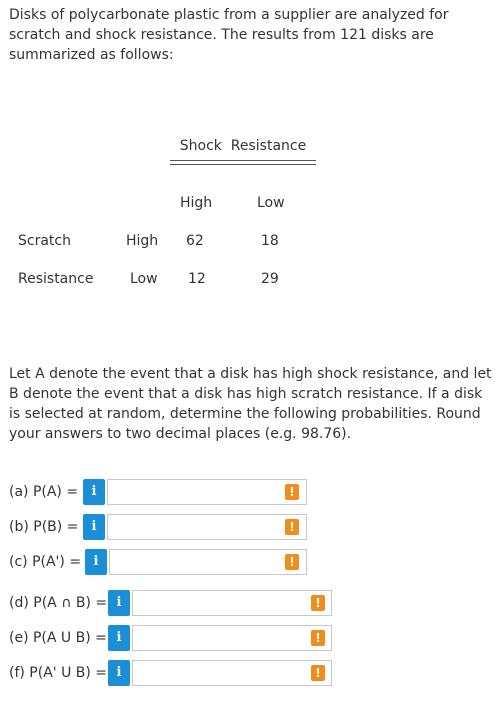  Describe the element at coordinates (44, 492) in the screenshot. I see `question-label-a: (a) P(A) =` at that location.